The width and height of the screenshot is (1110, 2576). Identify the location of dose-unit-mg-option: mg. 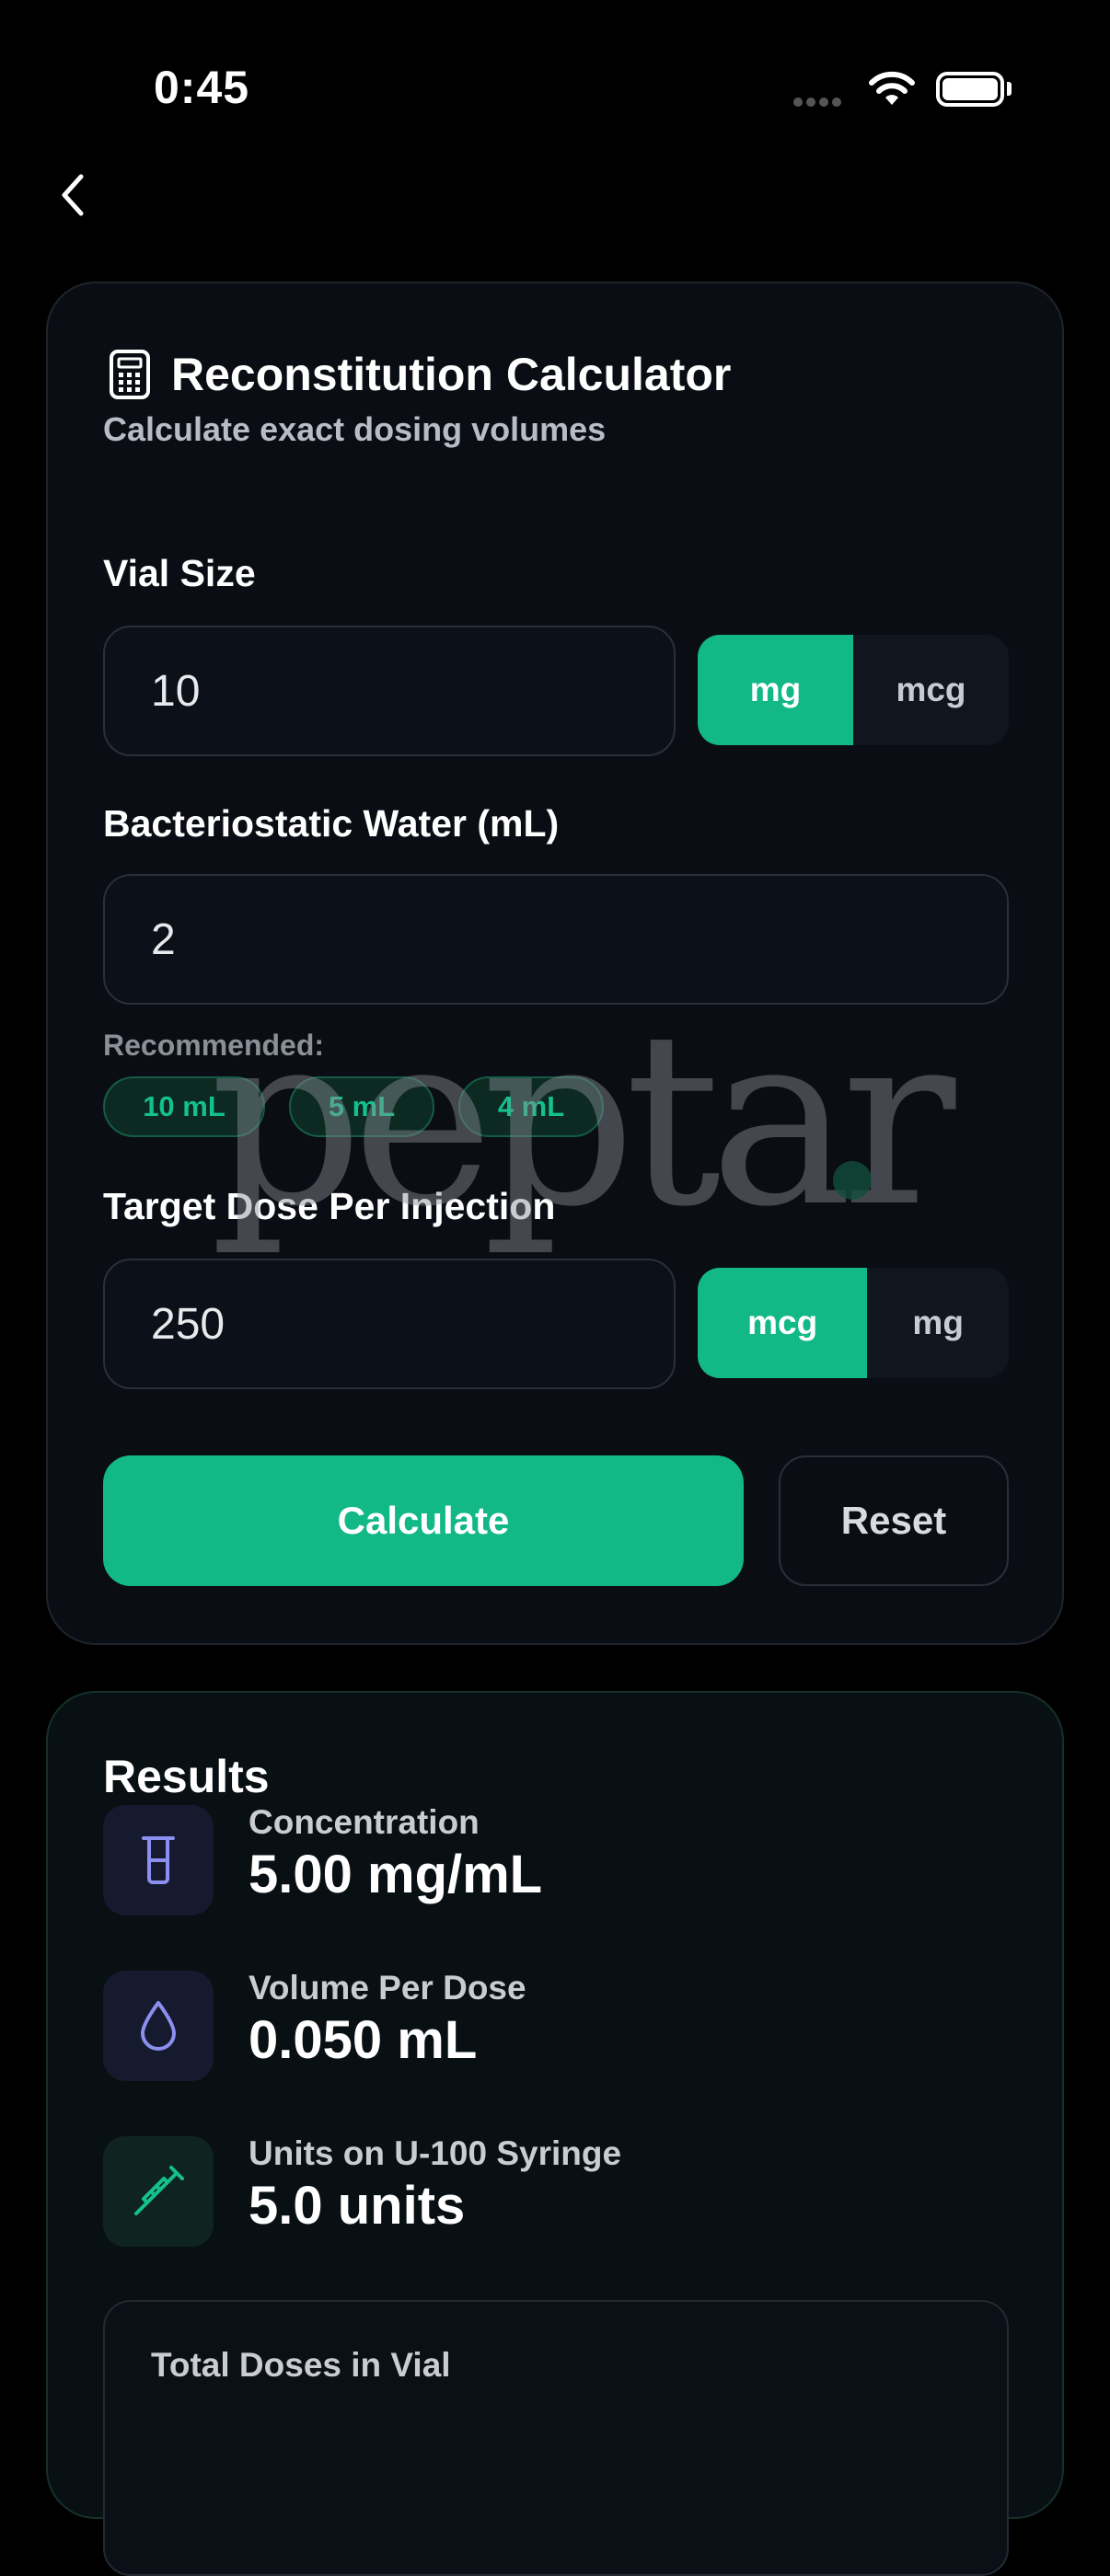
(938, 1323).